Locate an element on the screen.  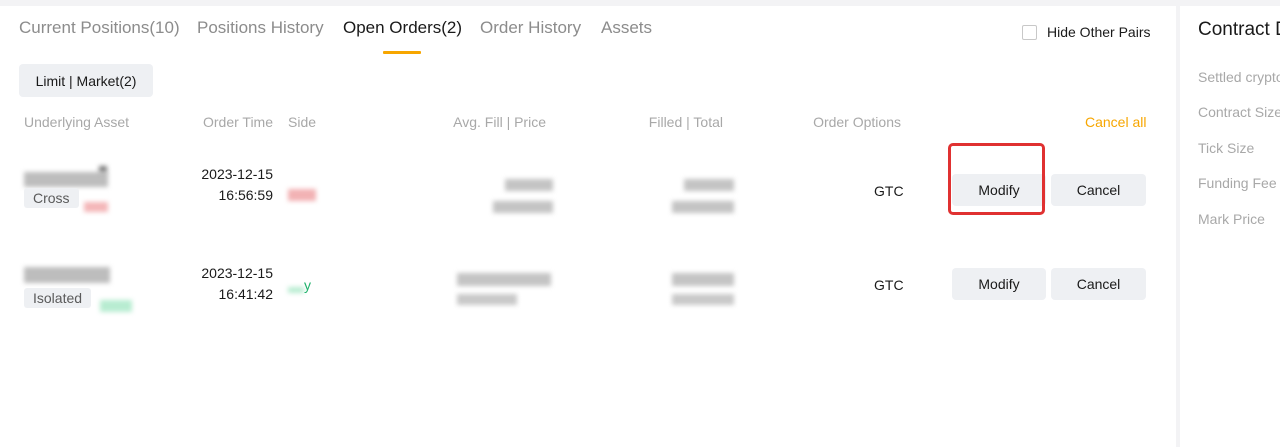
col-avg-fill-price: Avg. Fill | Price is located at coordinates (499, 122).